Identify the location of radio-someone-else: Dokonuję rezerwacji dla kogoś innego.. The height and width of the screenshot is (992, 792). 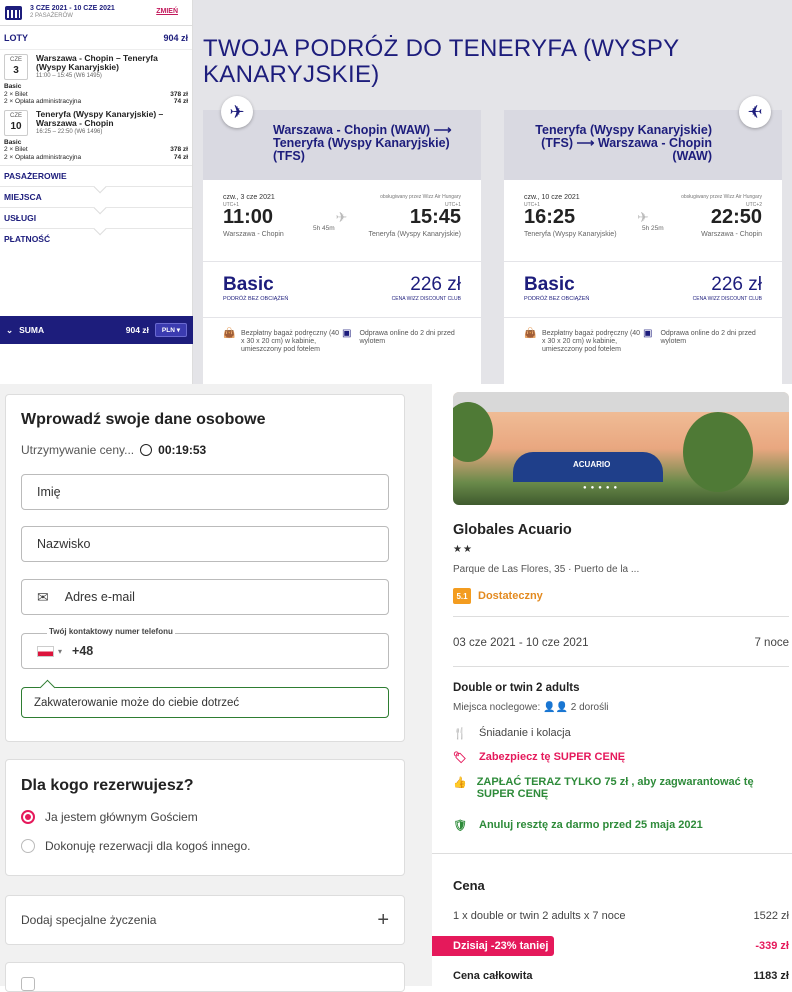
(135, 846).